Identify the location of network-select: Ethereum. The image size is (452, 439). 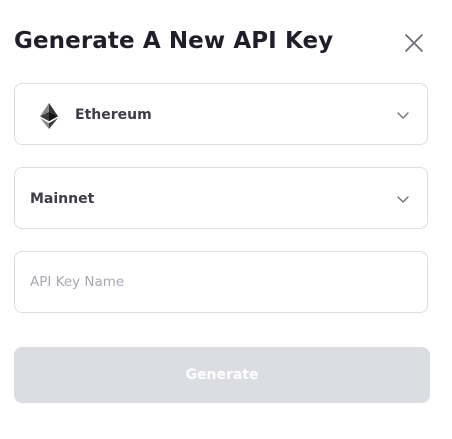
(221, 114).